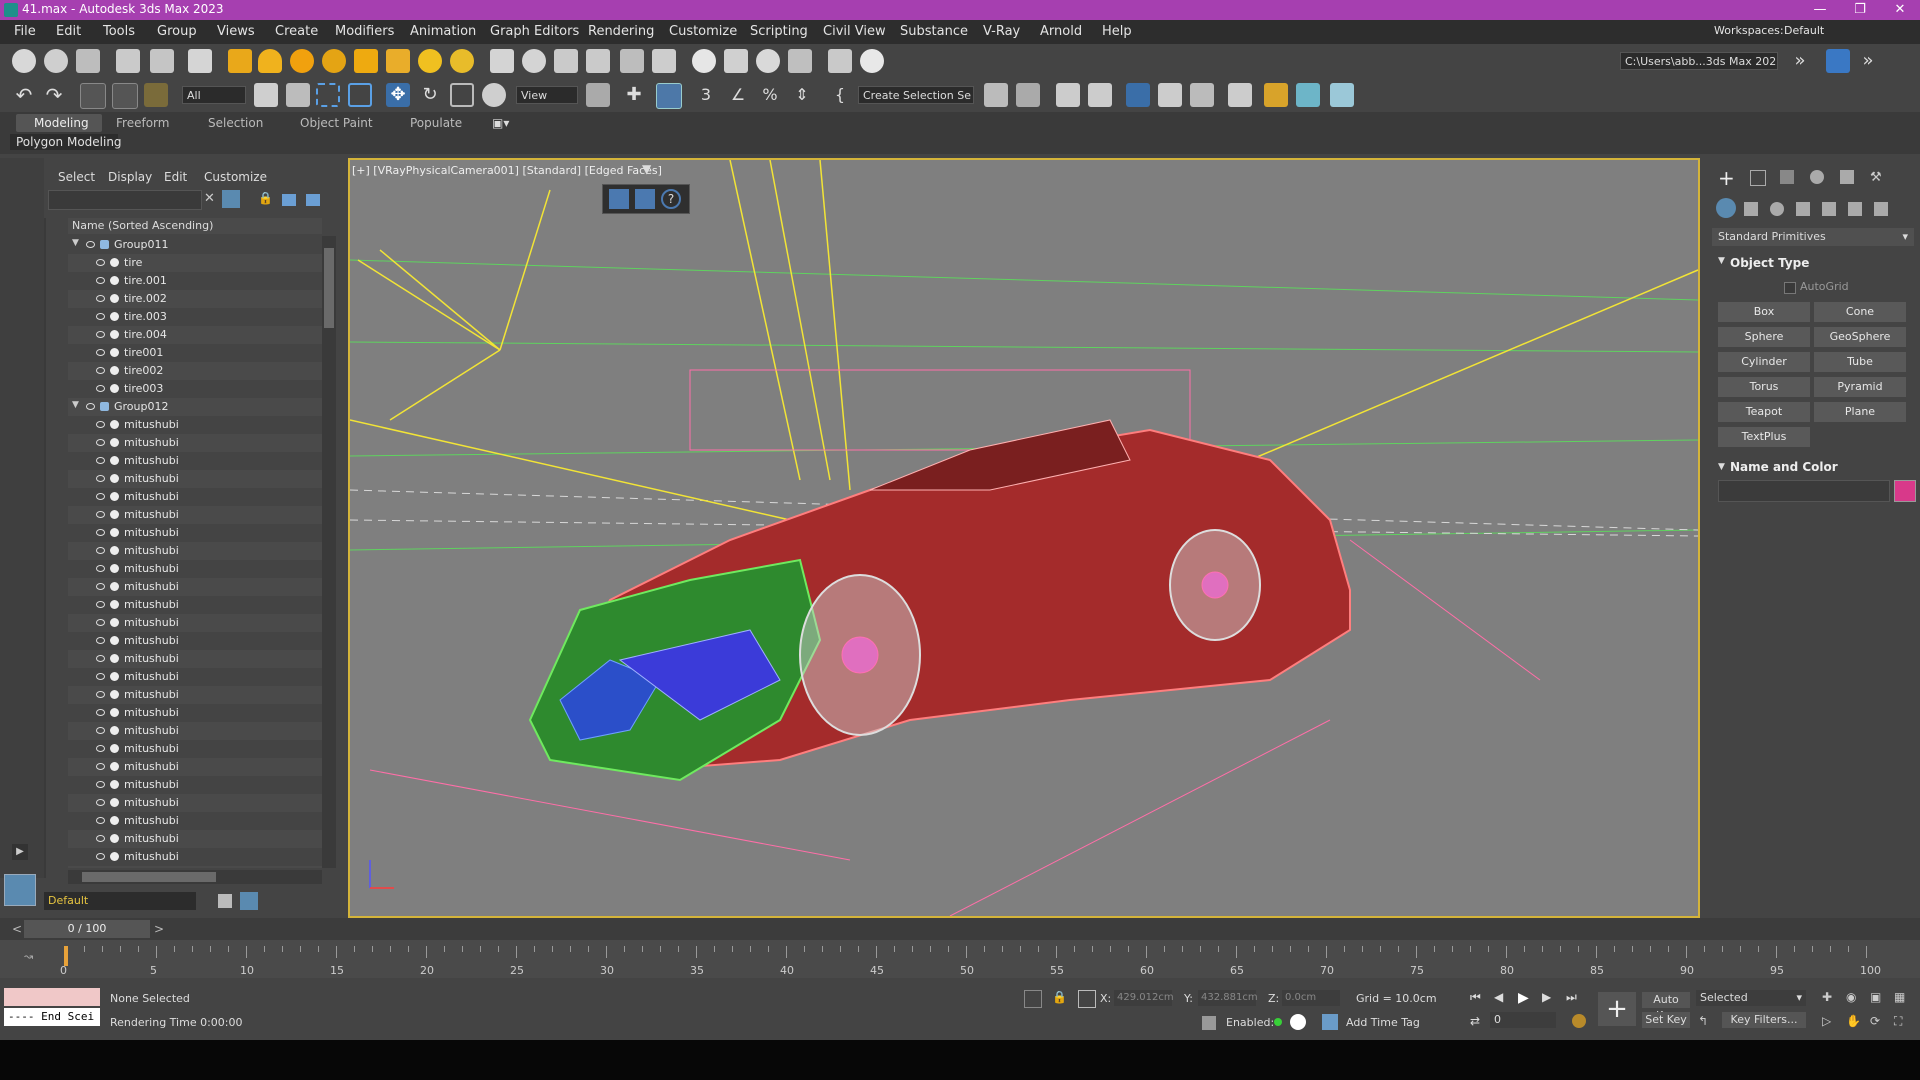 Image resolution: width=1920 pixels, height=1080 pixels. I want to click on textplus-button: TextPlus, so click(1764, 437).